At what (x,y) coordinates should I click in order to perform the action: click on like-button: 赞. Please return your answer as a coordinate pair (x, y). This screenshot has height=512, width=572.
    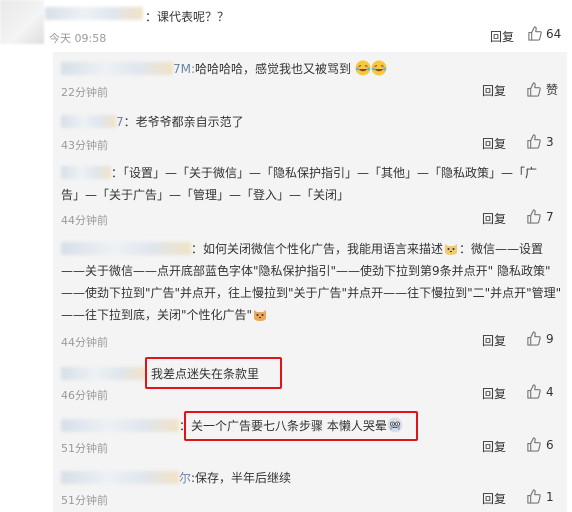
    Looking at the image, I should click on (542, 89).